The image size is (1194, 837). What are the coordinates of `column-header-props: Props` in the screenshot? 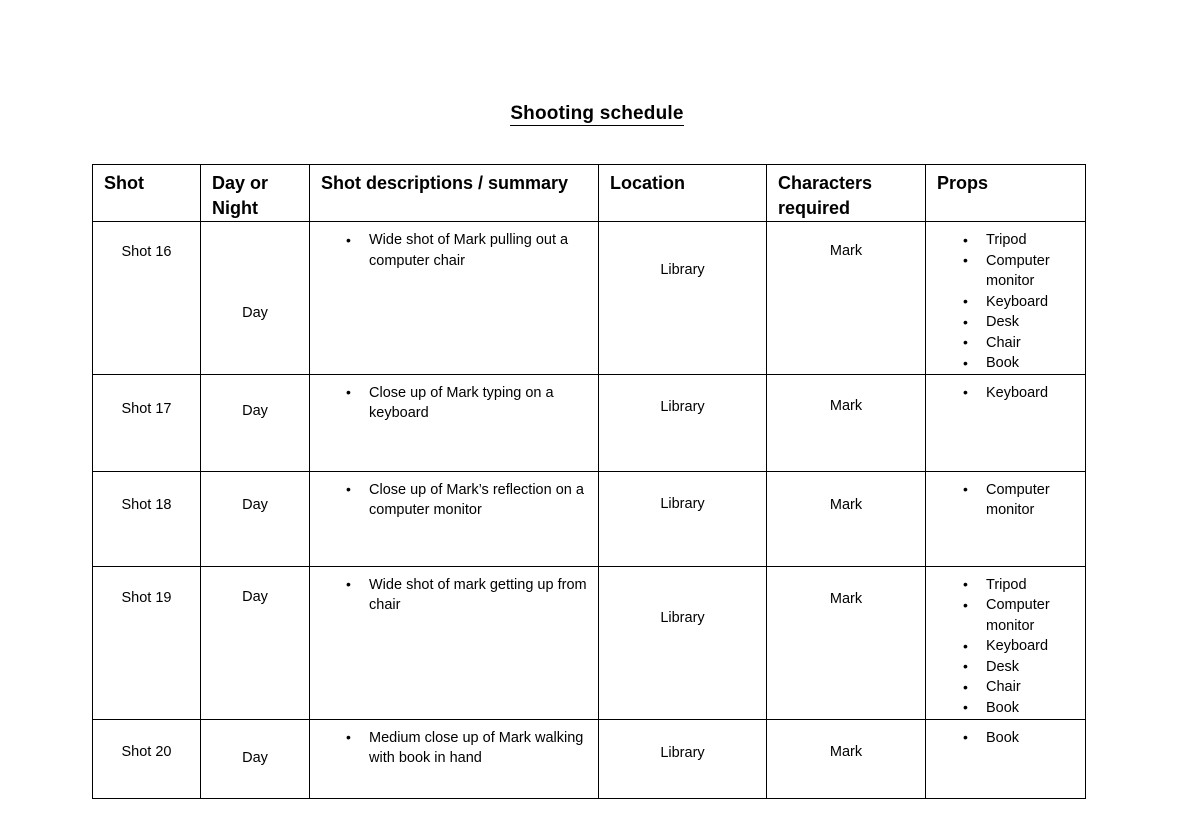 It's located at (1005, 193).